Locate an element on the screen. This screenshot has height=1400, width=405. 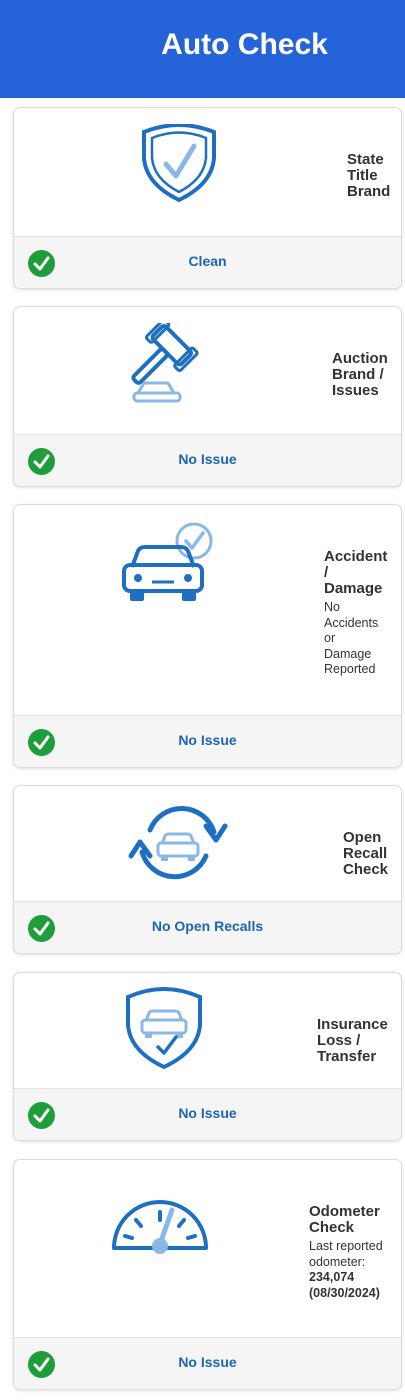
card-state-title-brand: State Title Brand Clean is located at coordinates (207, 198).